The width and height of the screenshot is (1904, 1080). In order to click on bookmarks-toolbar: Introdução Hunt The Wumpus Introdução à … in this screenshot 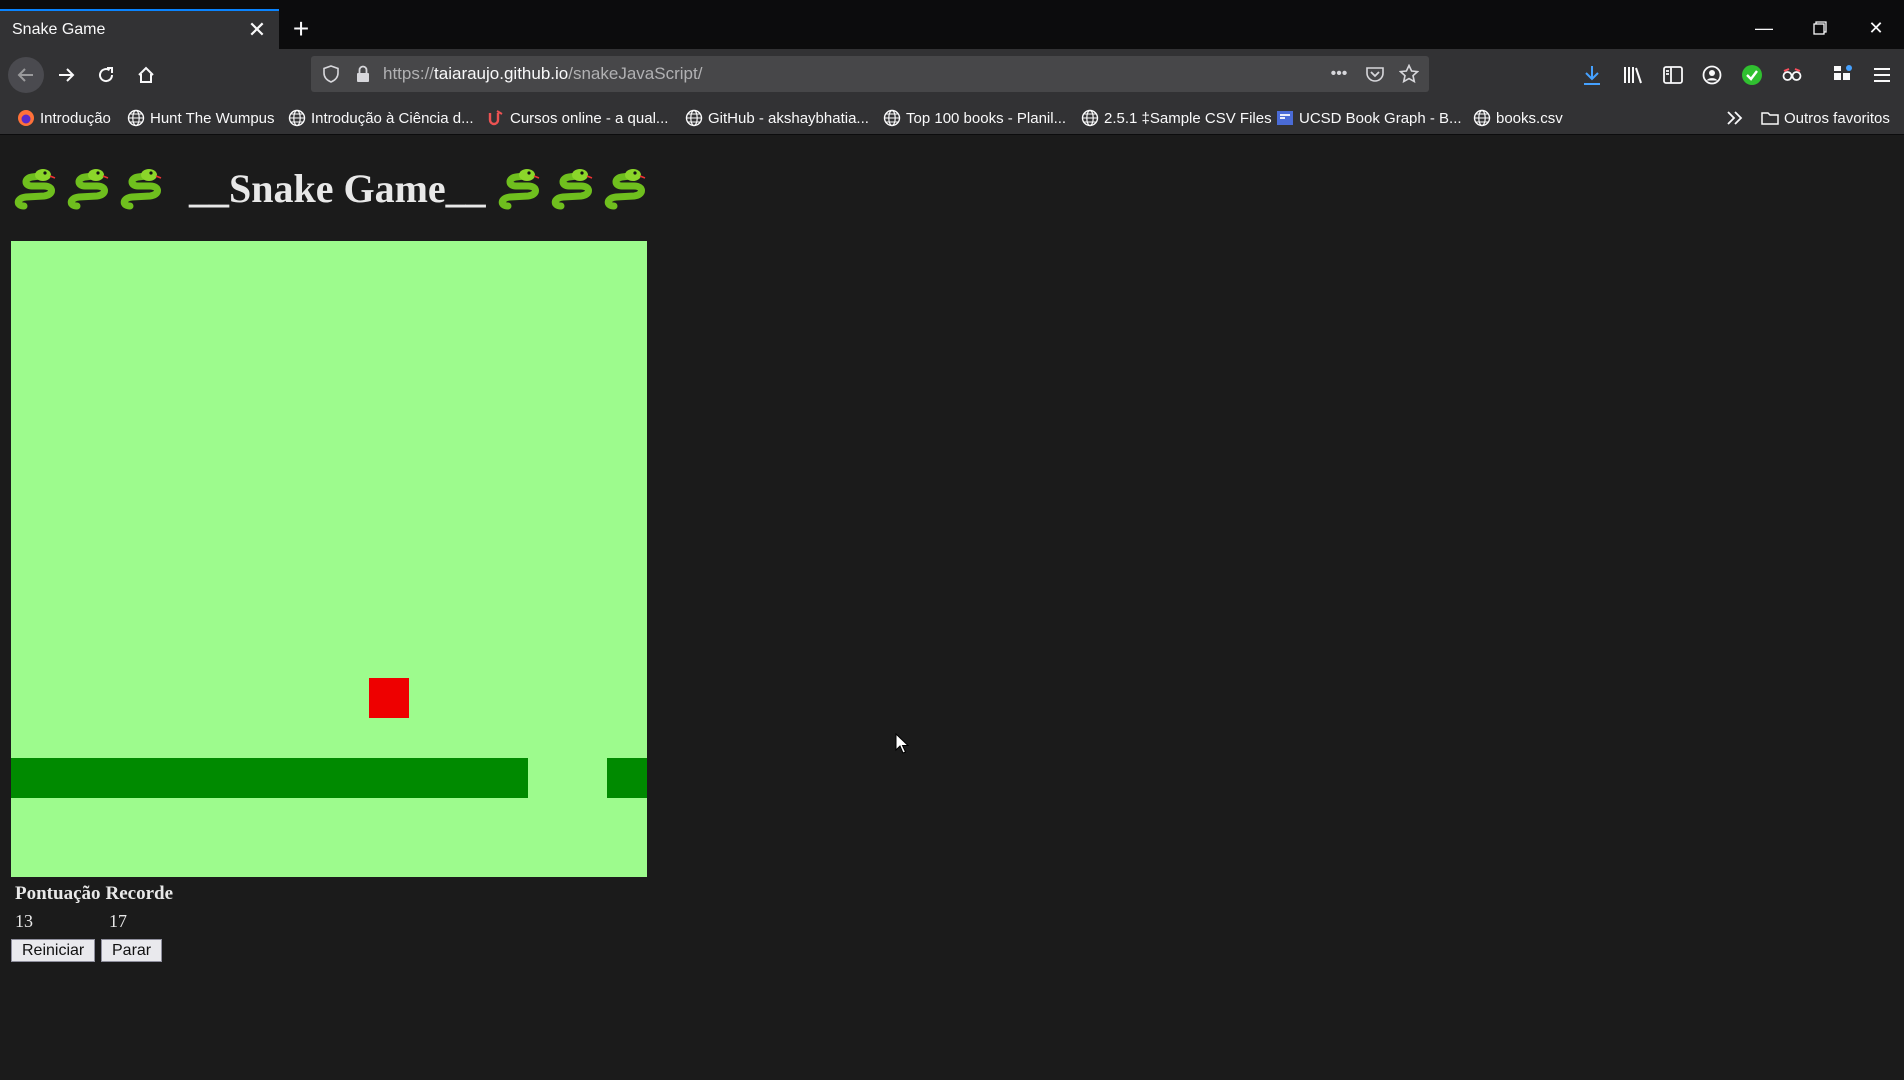, I will do `click(952, 117)`.